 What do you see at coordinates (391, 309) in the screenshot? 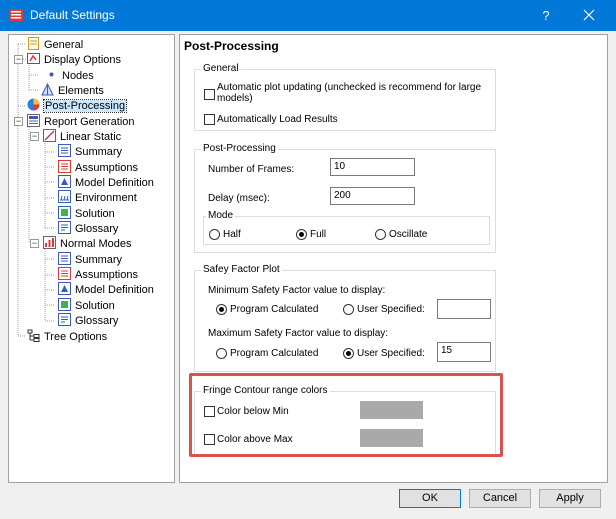
I see `min-user-specified-label: User Specified:` at bounding box center [391, 309].